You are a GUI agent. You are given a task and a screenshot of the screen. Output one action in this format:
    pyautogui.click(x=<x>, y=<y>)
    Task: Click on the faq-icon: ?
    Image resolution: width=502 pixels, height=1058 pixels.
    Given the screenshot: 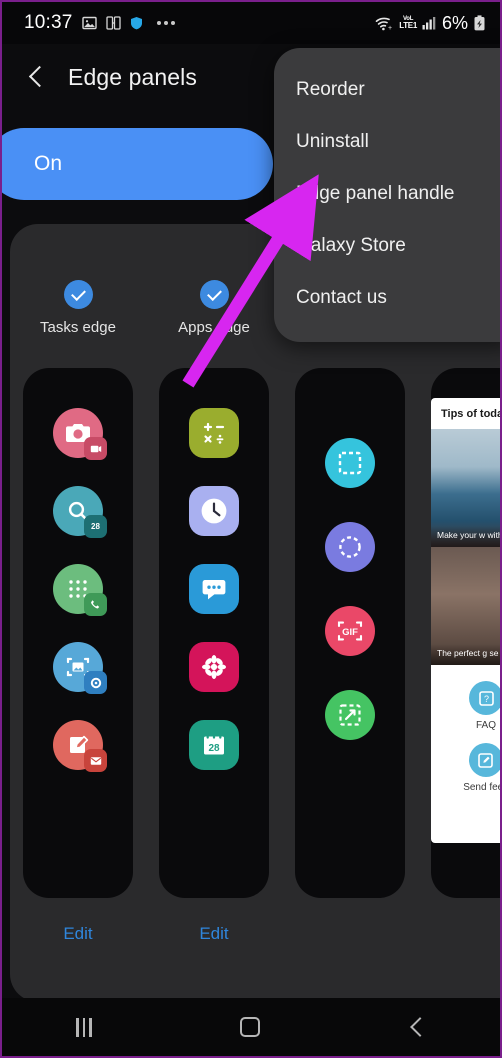 What is the action you would take?
    pyautogui.click(x=484, y=698)
    